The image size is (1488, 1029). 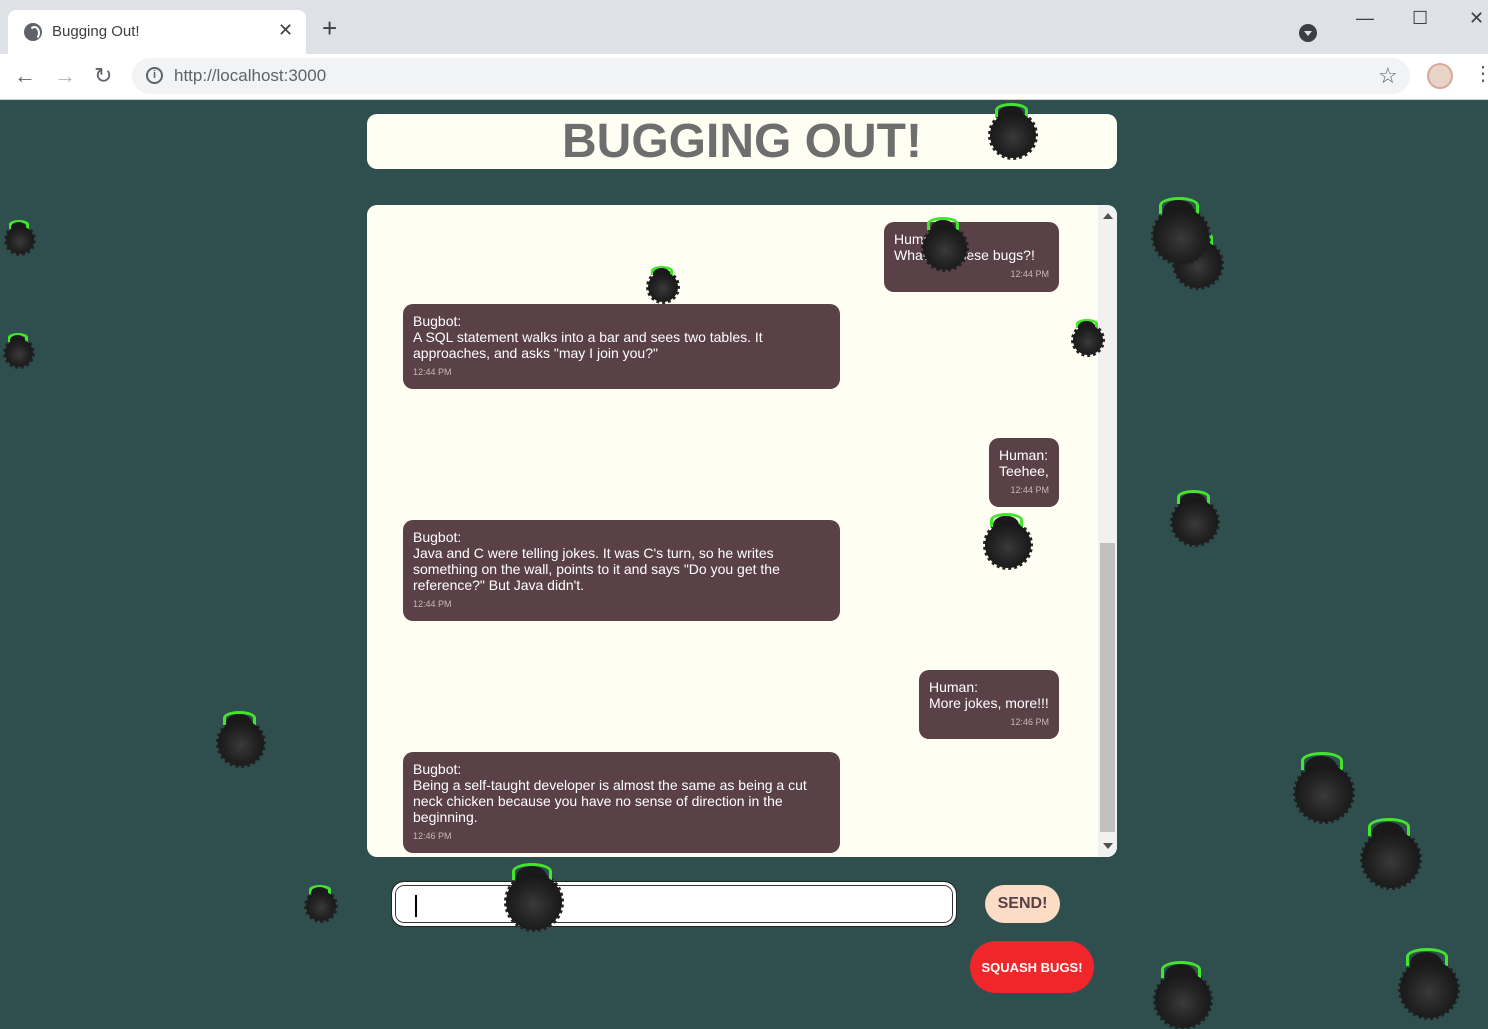 I want to click on minimize-icon: —, so click(x=1365, y=18).